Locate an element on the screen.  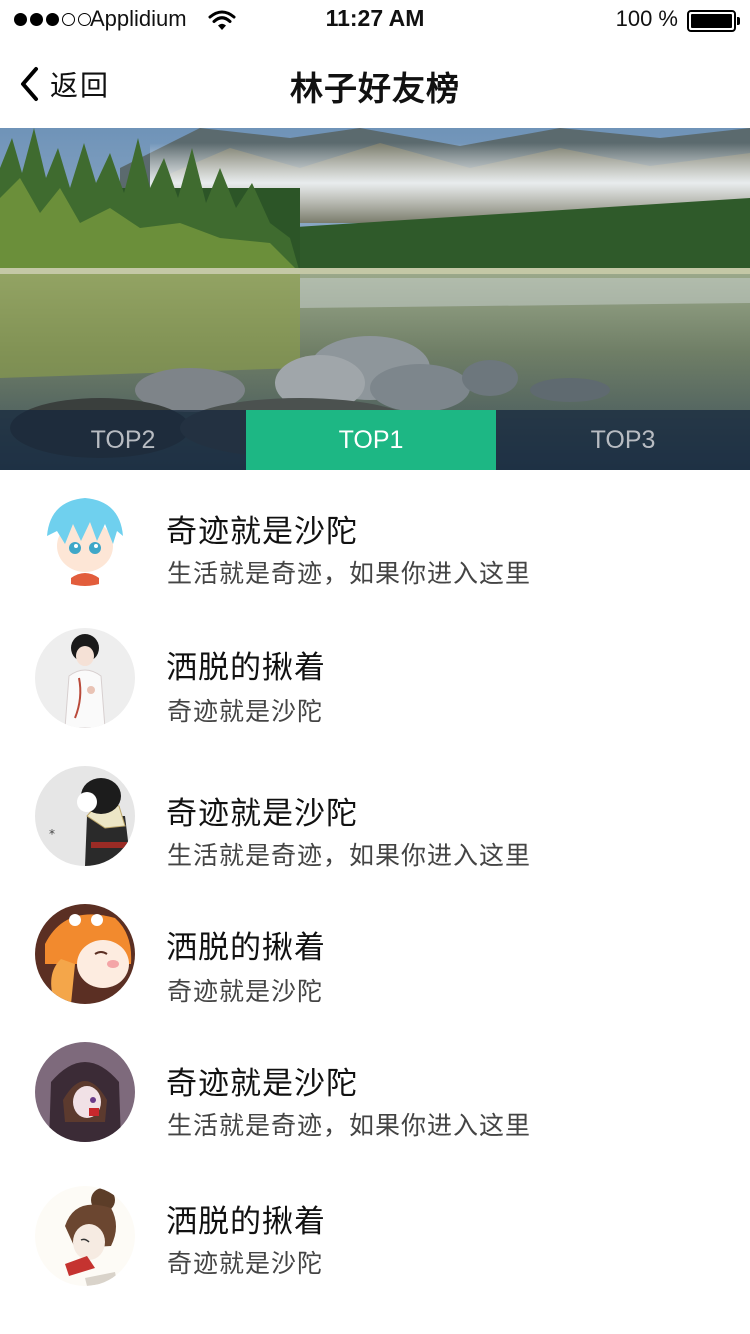
list-item: * 奇迹就是沙陀 生活就是奇迹，如果你进入这里 is located at coordinates (375, 815).